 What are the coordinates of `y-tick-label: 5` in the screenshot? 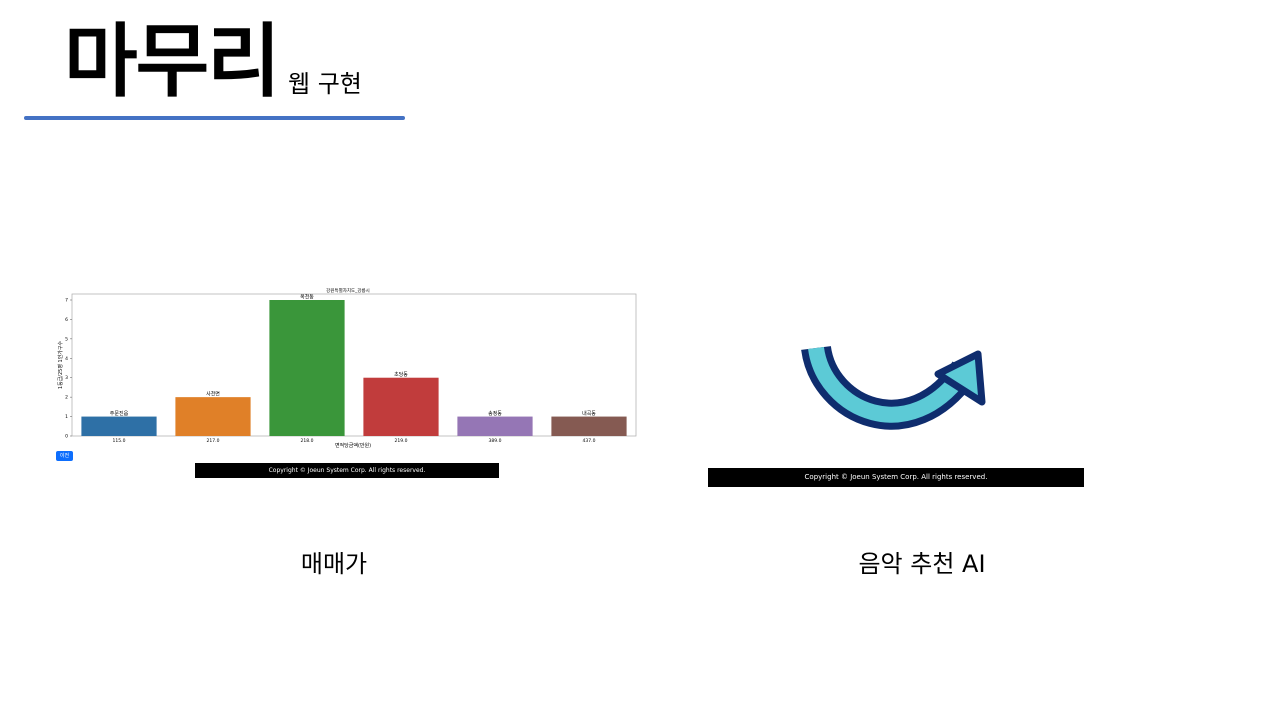 It's located at (66, 339).